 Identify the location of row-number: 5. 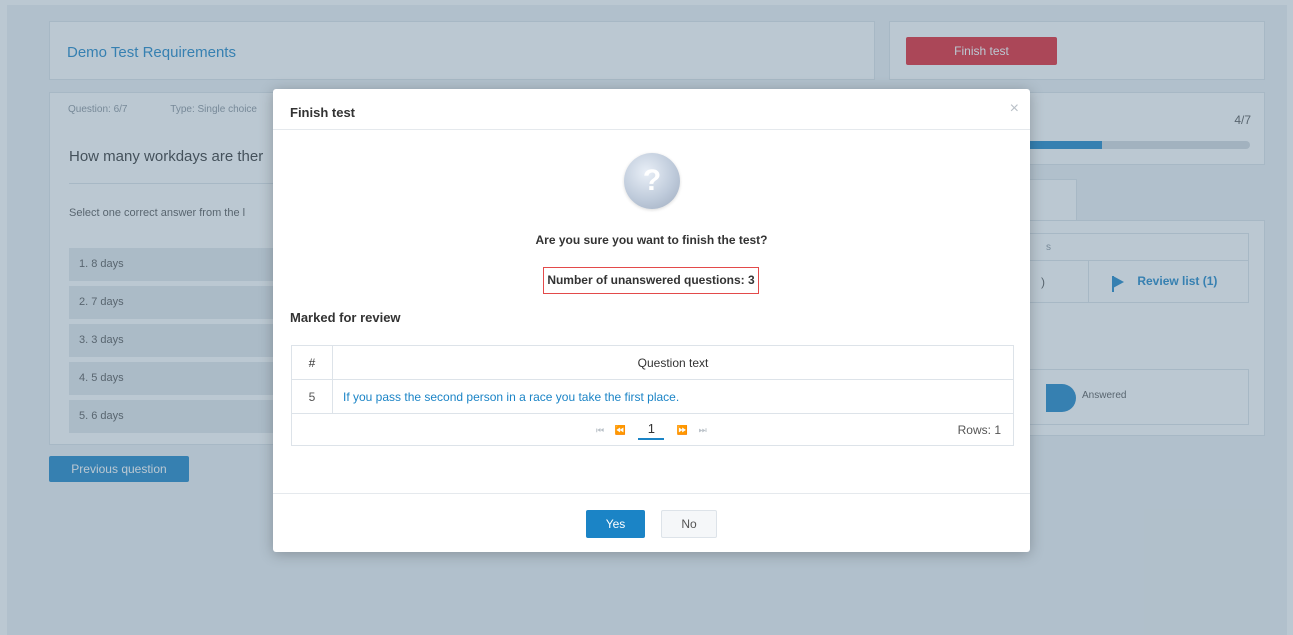
(312, 396).